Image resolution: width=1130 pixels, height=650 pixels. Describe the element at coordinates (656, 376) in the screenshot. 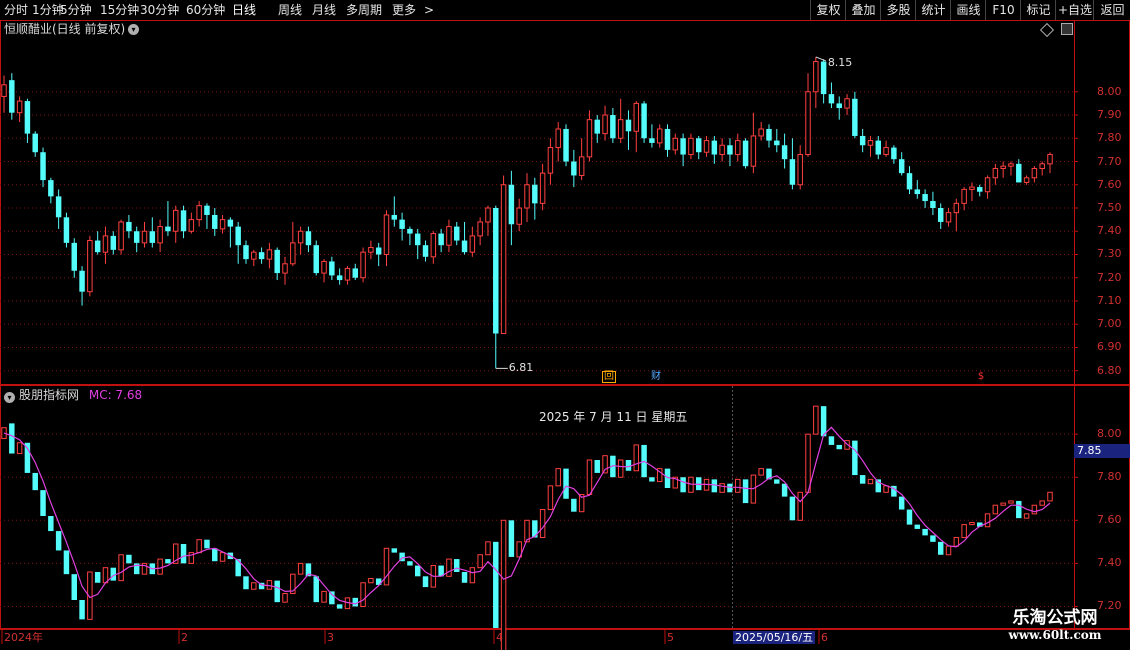

I see `event-marker: 财` at that location.